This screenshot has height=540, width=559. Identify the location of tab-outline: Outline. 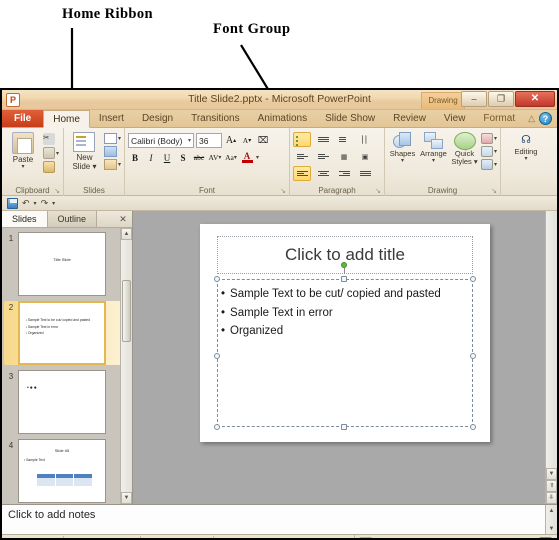
(72, 219).